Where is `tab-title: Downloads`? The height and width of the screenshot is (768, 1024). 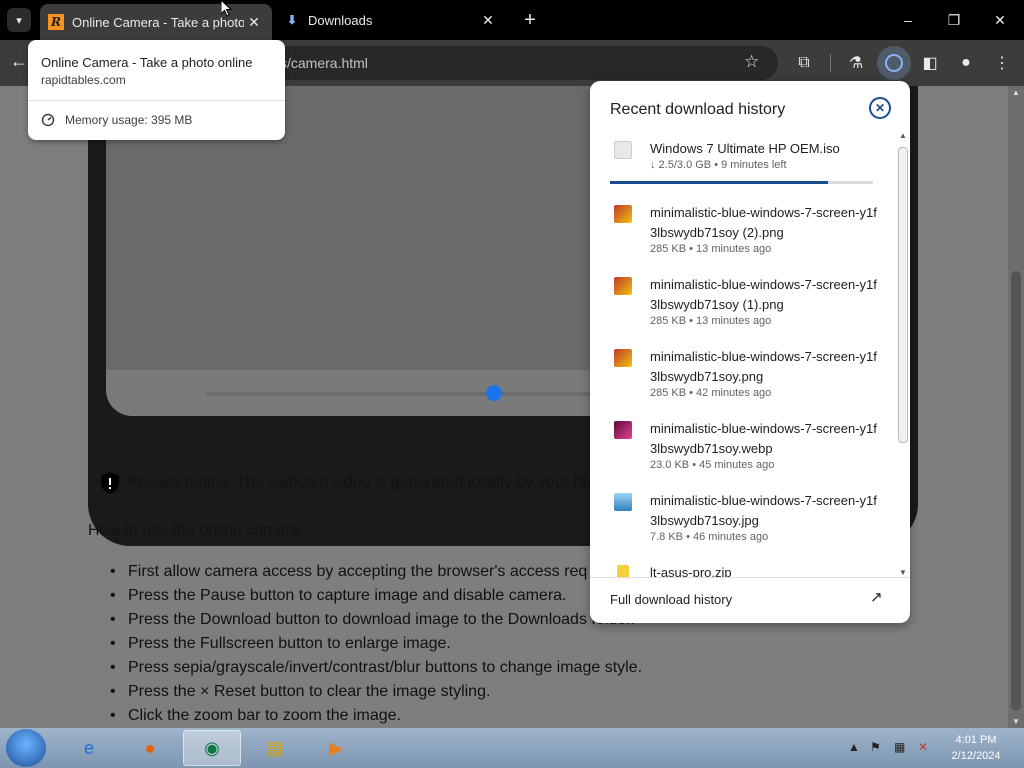 tab-title: Downloads is located at coordinates (340, 20).